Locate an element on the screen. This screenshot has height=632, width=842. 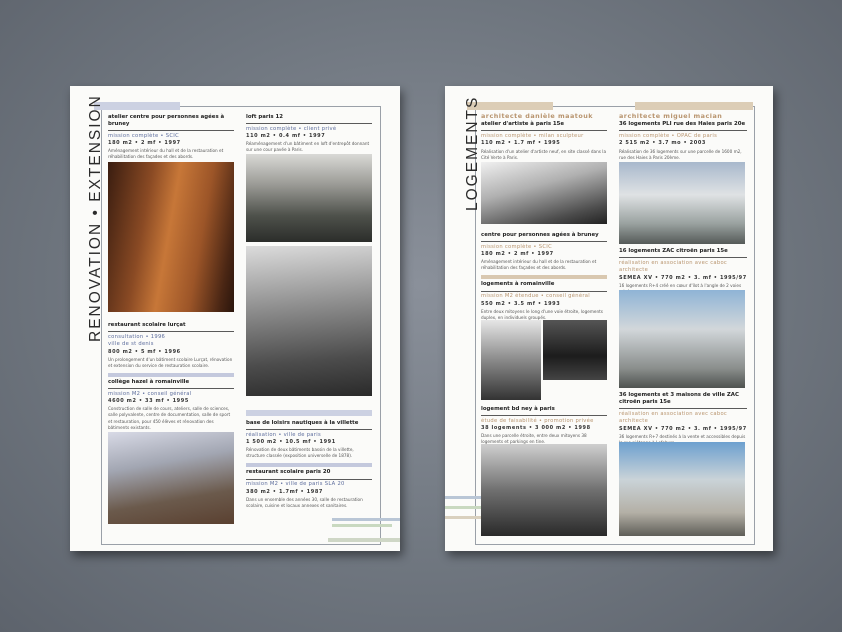
project-title: collège hazel à romainville is located at coordinates (149, 382).